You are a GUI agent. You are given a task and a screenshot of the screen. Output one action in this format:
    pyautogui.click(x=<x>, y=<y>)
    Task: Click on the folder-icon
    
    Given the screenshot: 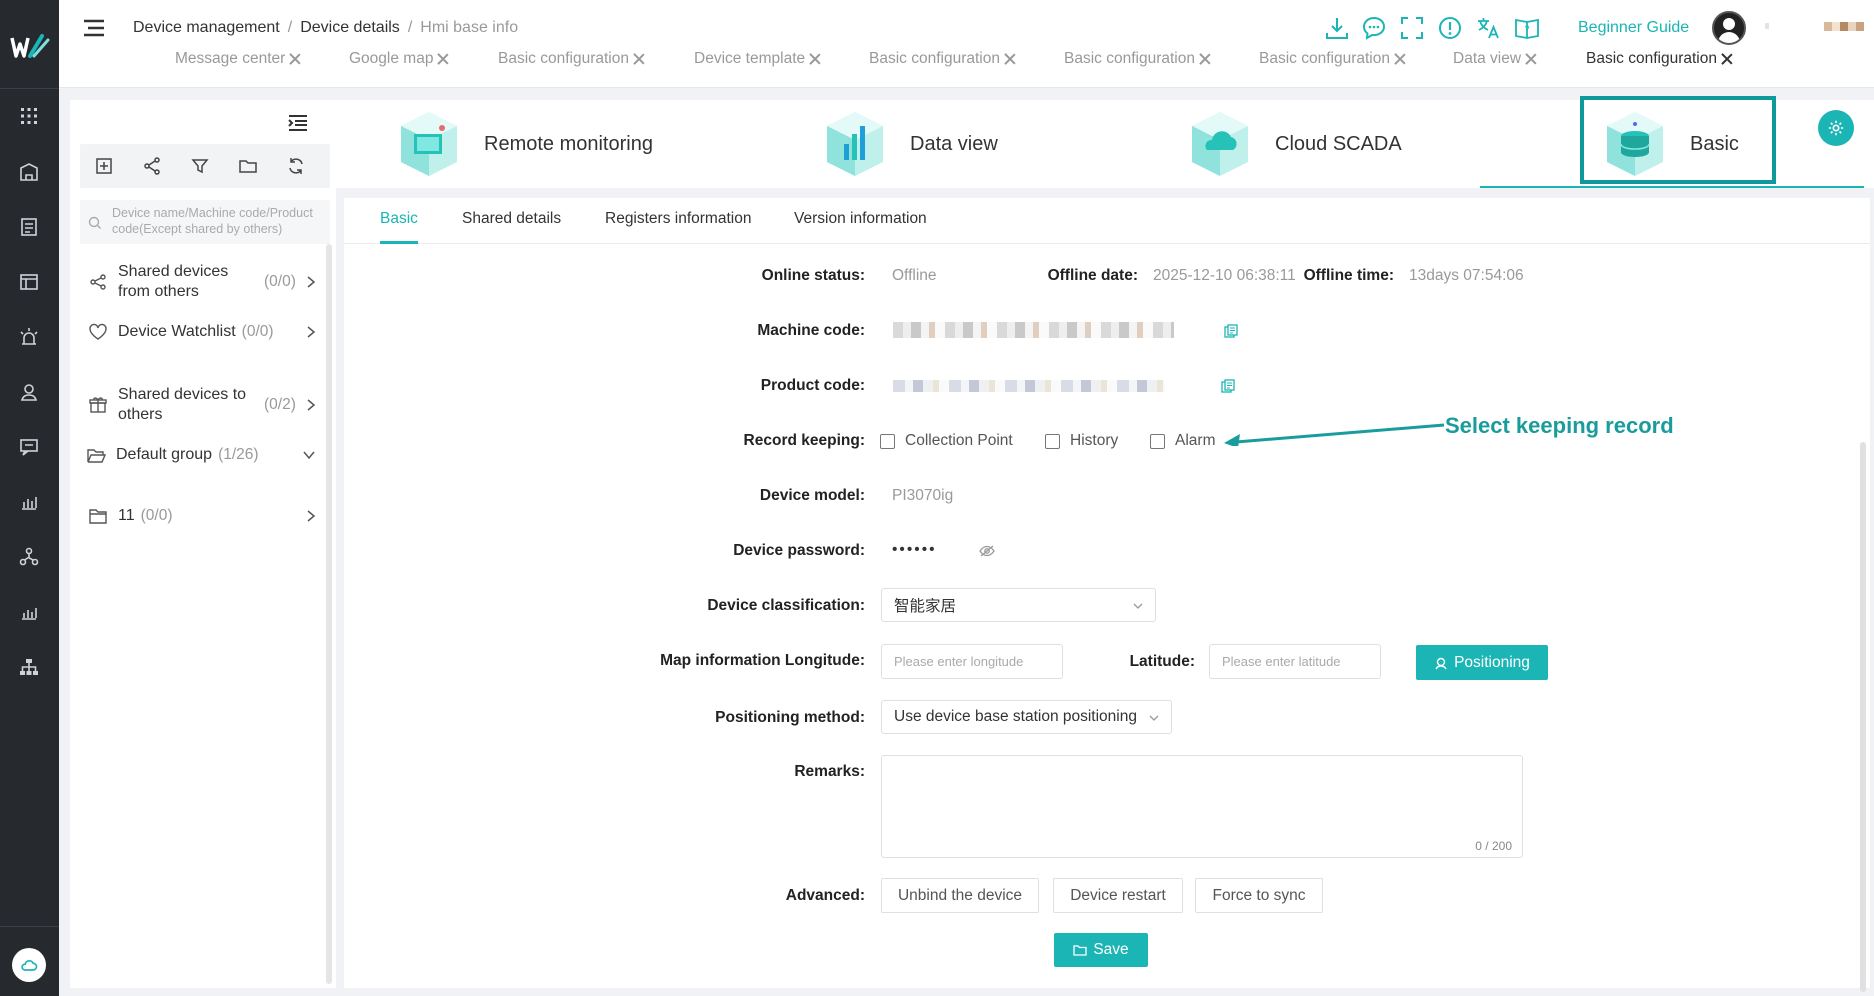 What is the action you would take?
    pyautogui.click(x=248, y=166)
    